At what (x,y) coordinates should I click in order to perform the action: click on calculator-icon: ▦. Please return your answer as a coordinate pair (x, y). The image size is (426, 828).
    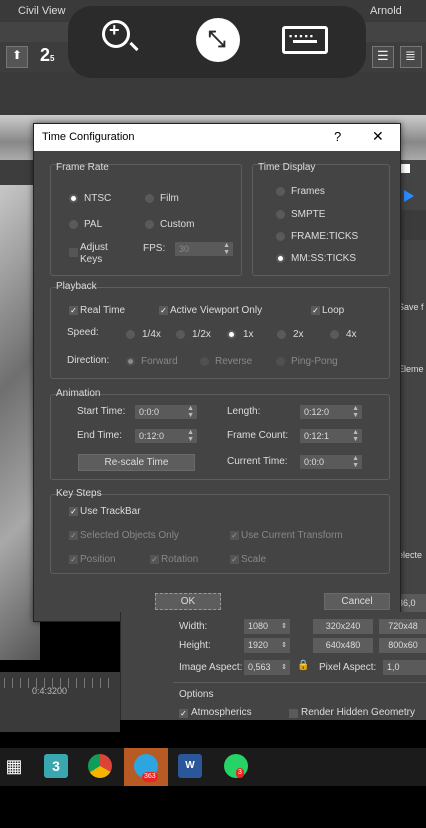
    Looking at the image, I should click on (14, 766).